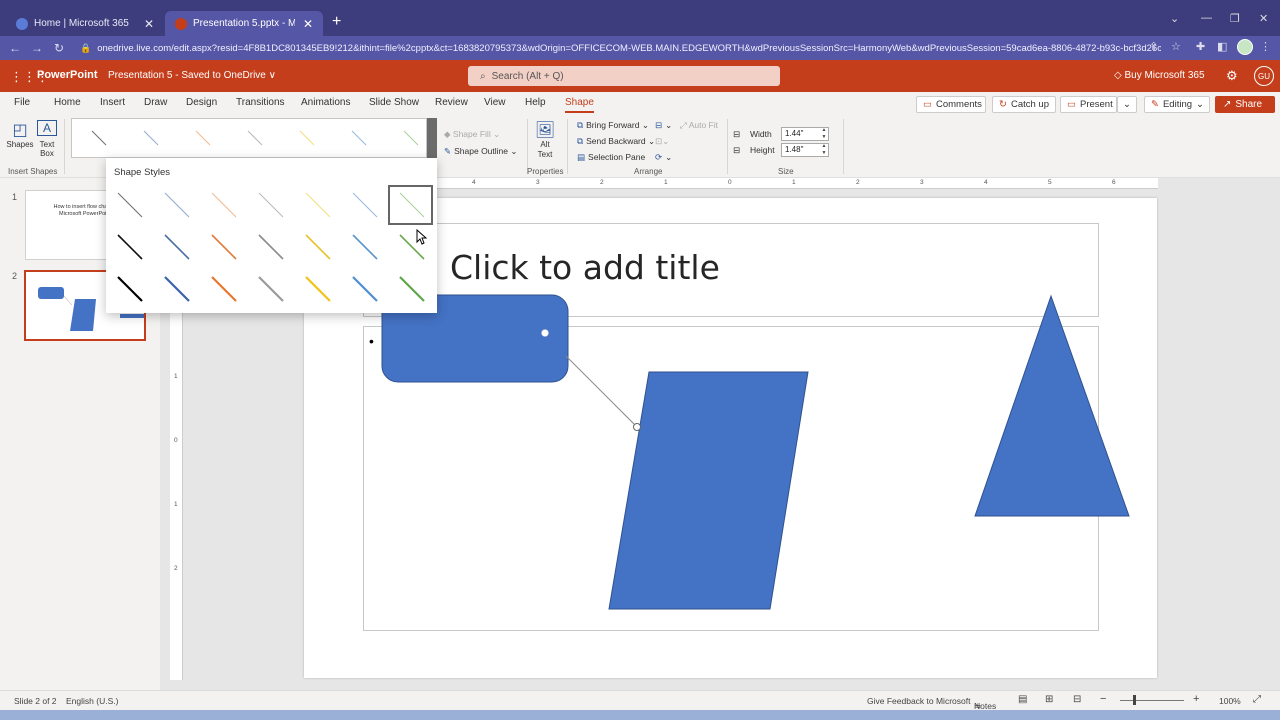 This screenshot has height=720, width=1280. Describe the element at coordinates (192, 75) in the screenshot. I see `document-title: Presentation 5 - Saved to OneDrive ∨` at that location.